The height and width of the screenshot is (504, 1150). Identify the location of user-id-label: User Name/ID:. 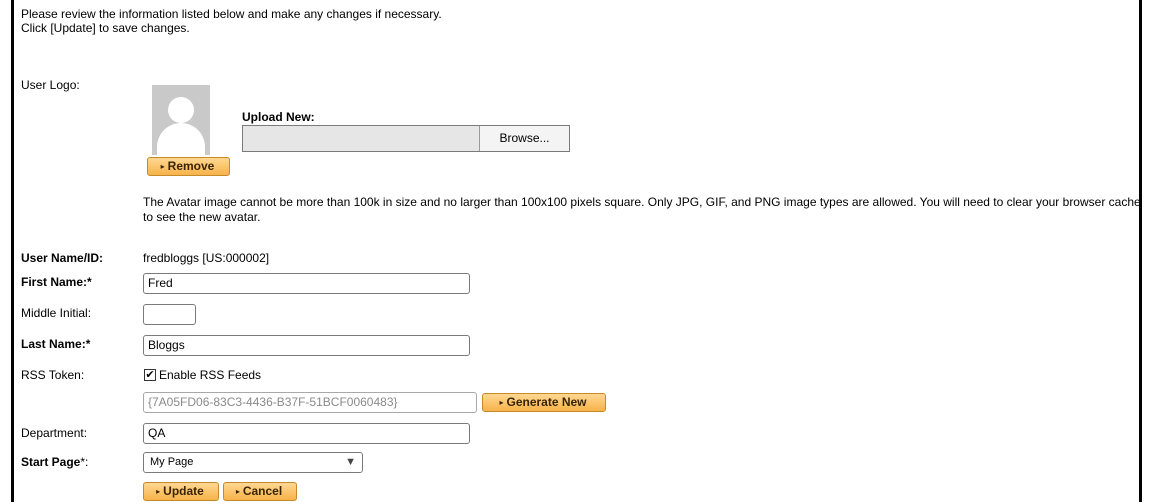
(62, 258).